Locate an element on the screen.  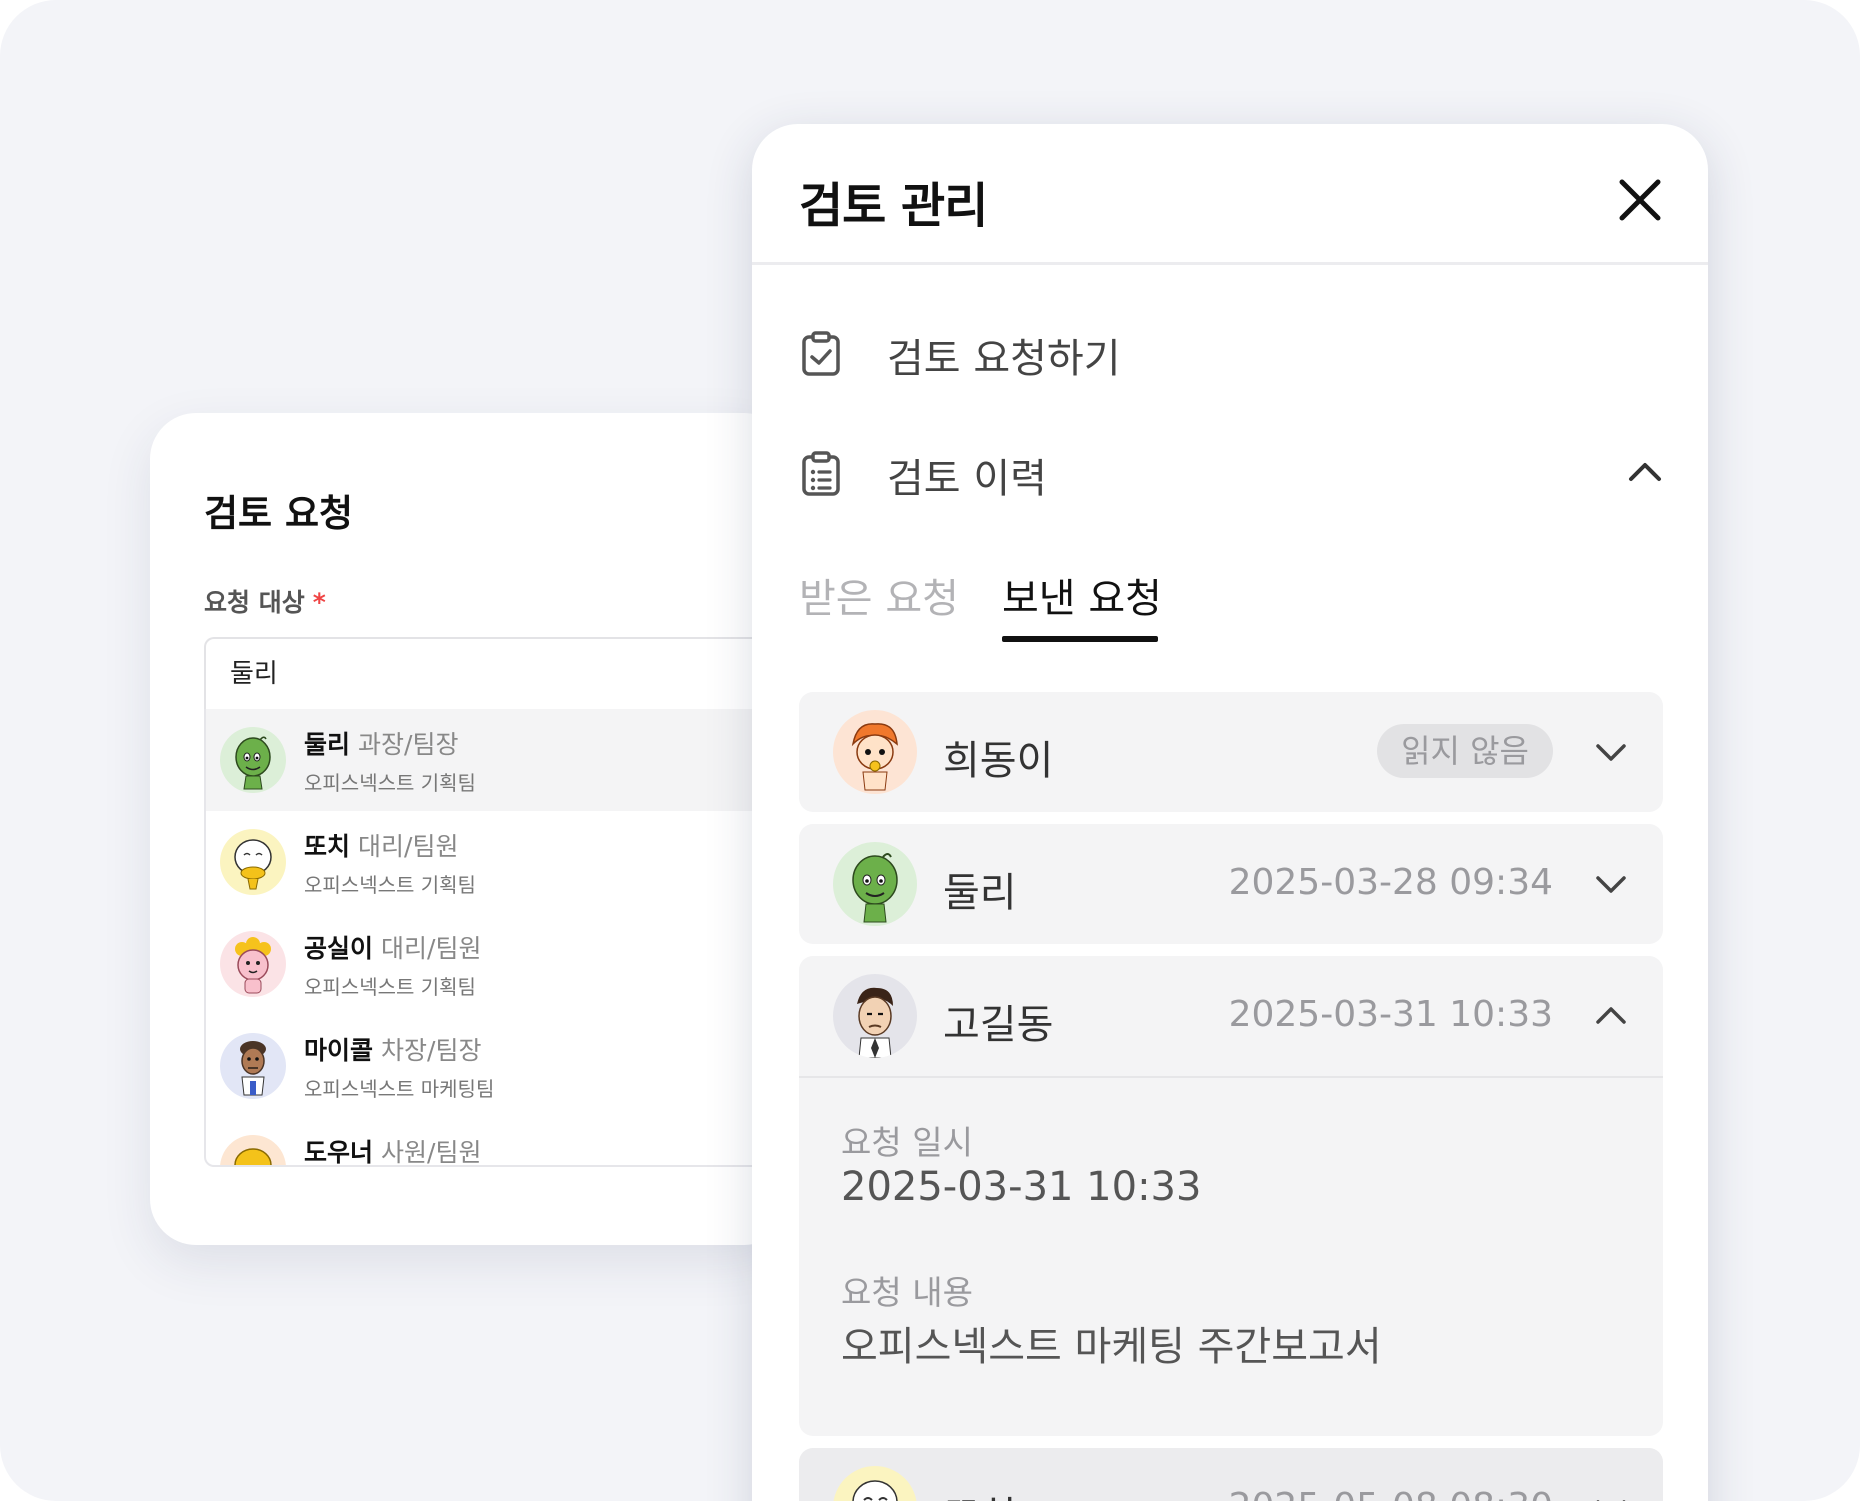
request-review-label: 검토 요청하기 is located at coordinates (1004, 359).